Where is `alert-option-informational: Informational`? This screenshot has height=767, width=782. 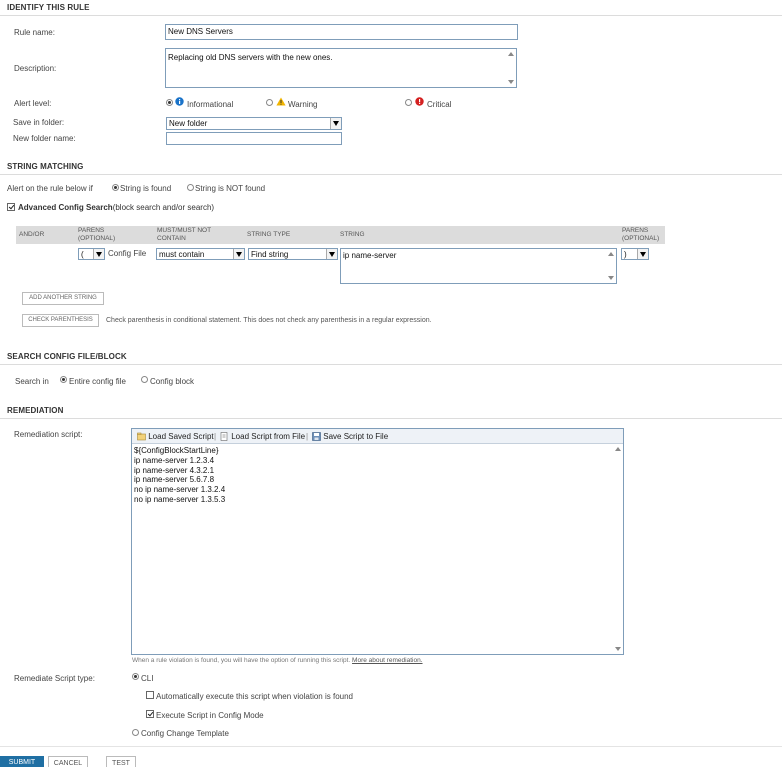
alert-option-informational: Informational is located at coordinates (210, 104).